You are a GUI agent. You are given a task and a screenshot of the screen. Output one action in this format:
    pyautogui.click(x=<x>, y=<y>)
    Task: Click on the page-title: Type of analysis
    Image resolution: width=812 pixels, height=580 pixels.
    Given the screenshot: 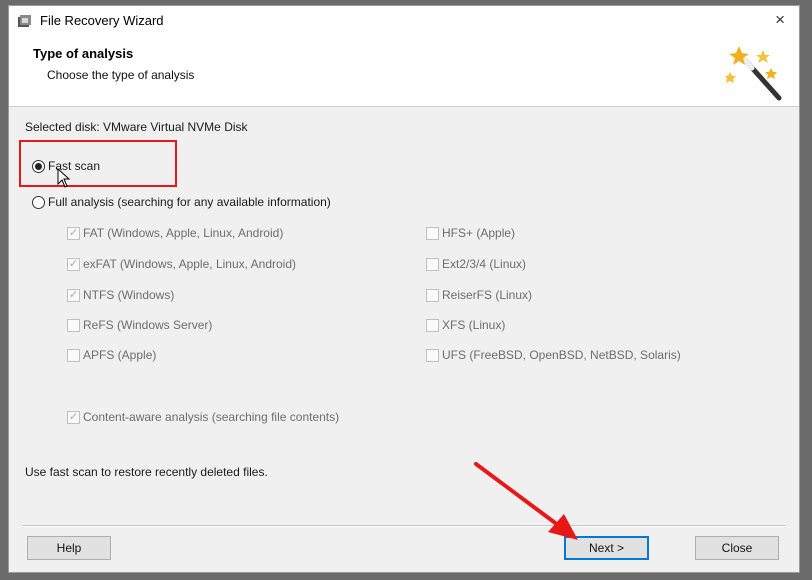 What is the action you would take?
    pyautogui.click(x=83, y=53)
    